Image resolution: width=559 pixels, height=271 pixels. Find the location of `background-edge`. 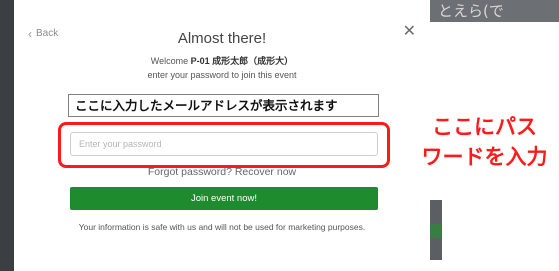

background-edge is located at coordinates (436, 230).